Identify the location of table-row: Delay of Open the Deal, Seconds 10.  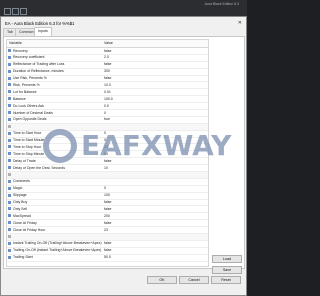
(107, 169).